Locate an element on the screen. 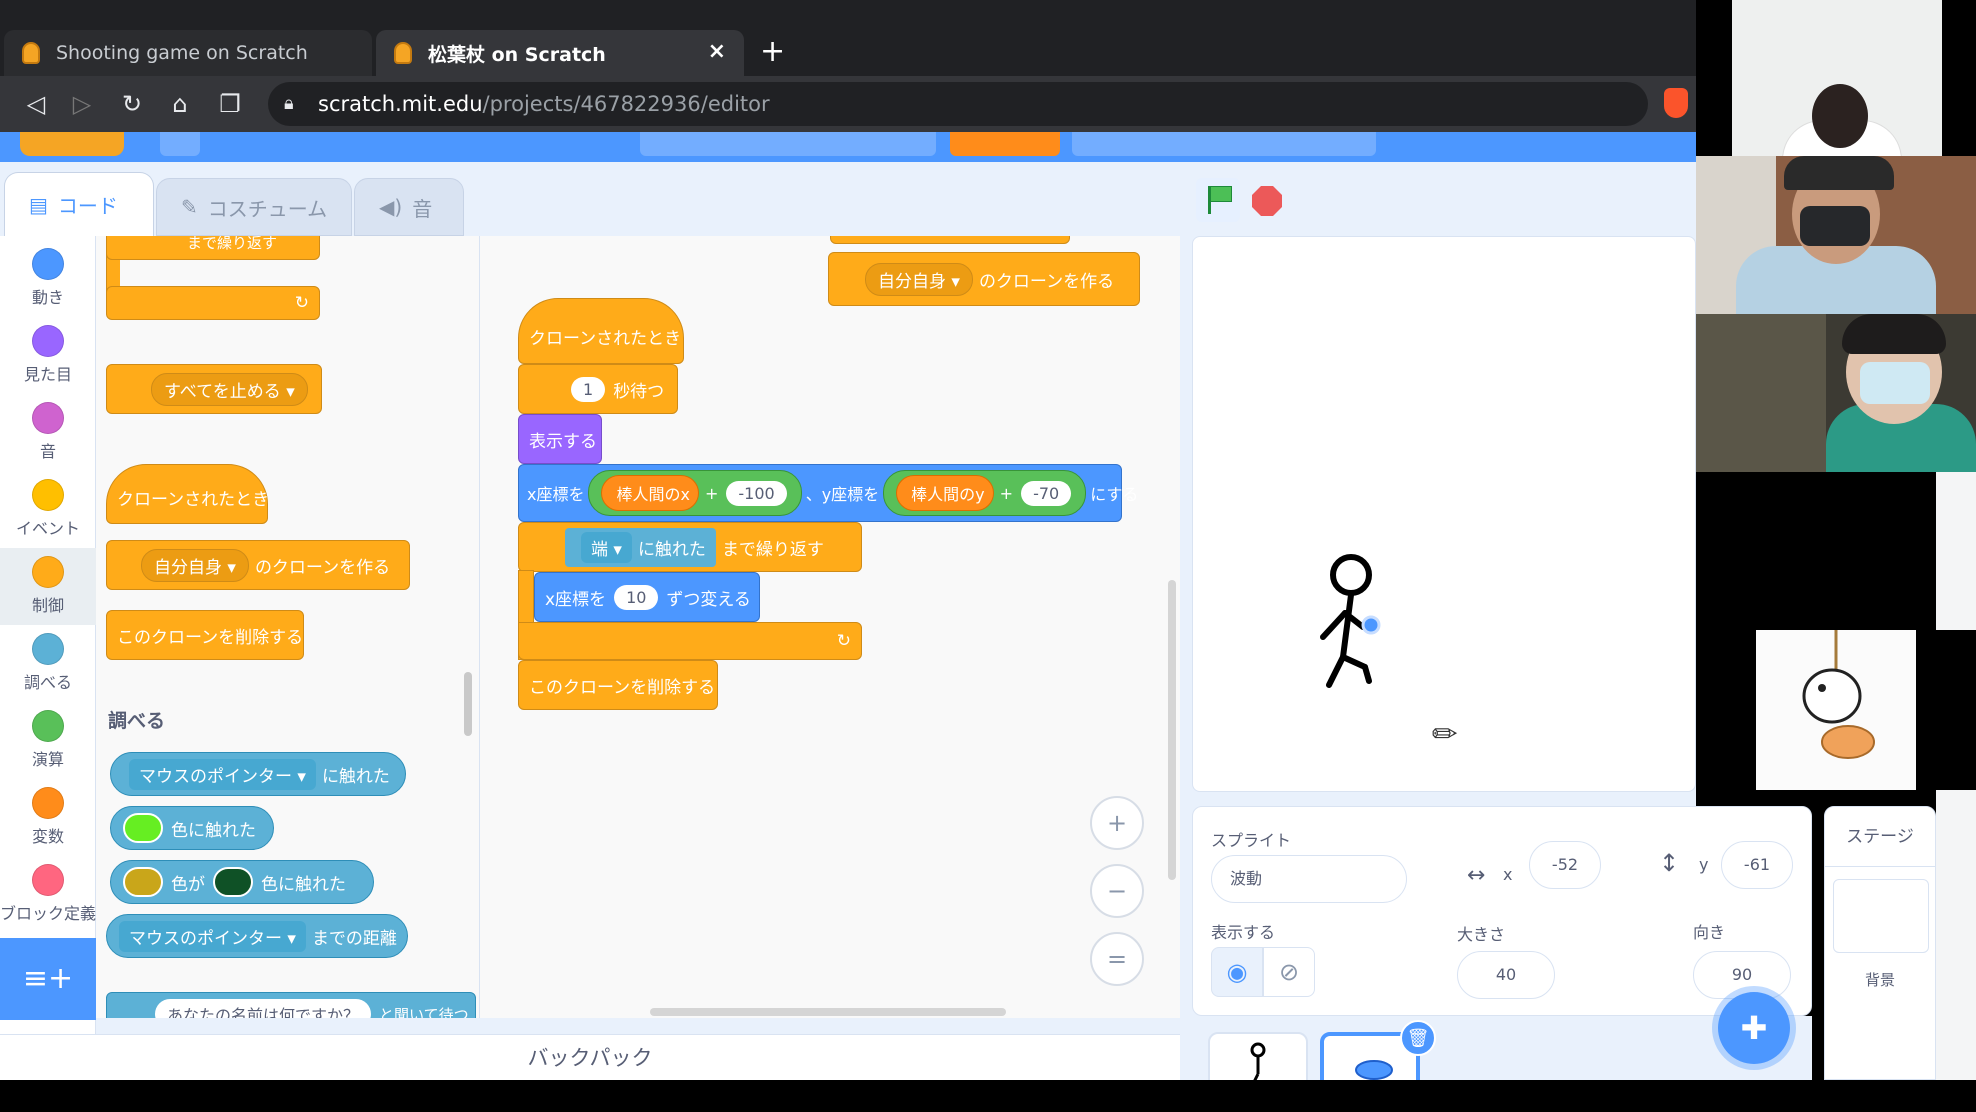 This screenshot has height=1112, width=1976. url-host: scratch.mit.edu is located at coordinates (400, 104).